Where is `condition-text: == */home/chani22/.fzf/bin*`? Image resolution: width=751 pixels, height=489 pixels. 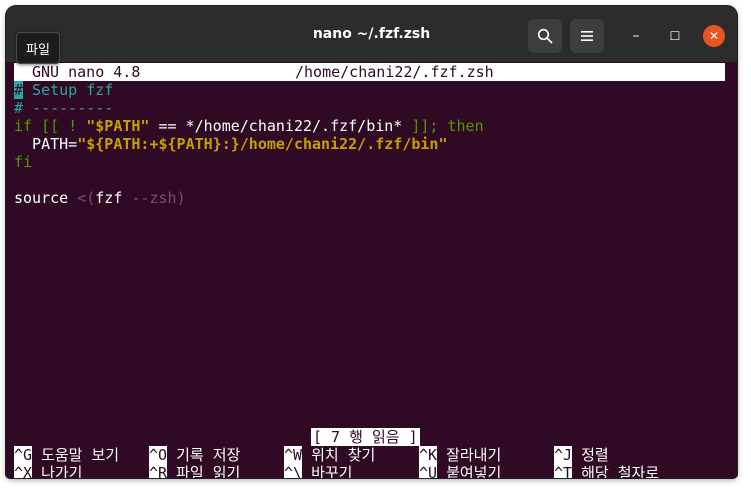 condition-text: == */home/chani22/.fzf/bin* is located at coordinates (280, 126).